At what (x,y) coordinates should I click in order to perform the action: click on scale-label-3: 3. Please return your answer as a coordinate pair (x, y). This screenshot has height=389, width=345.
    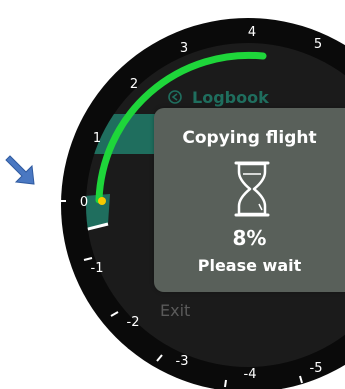
    Looking at the image, I should click on (184, 48).